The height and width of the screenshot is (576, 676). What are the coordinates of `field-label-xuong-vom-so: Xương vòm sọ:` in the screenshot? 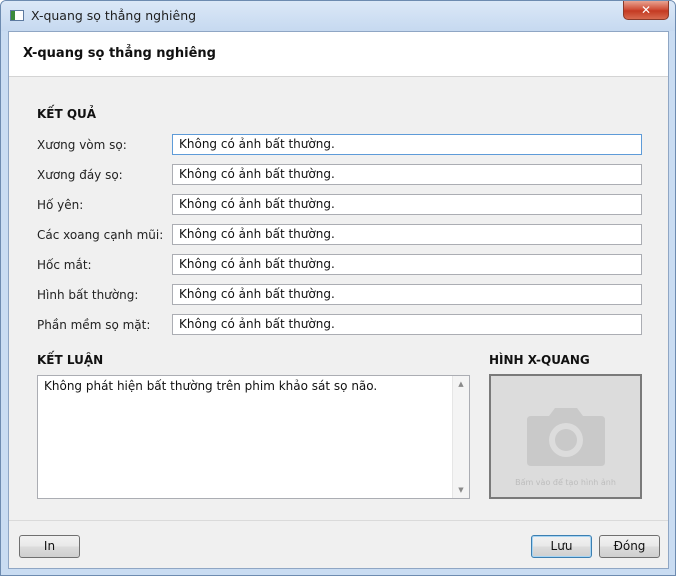 It's located at (82, 145).